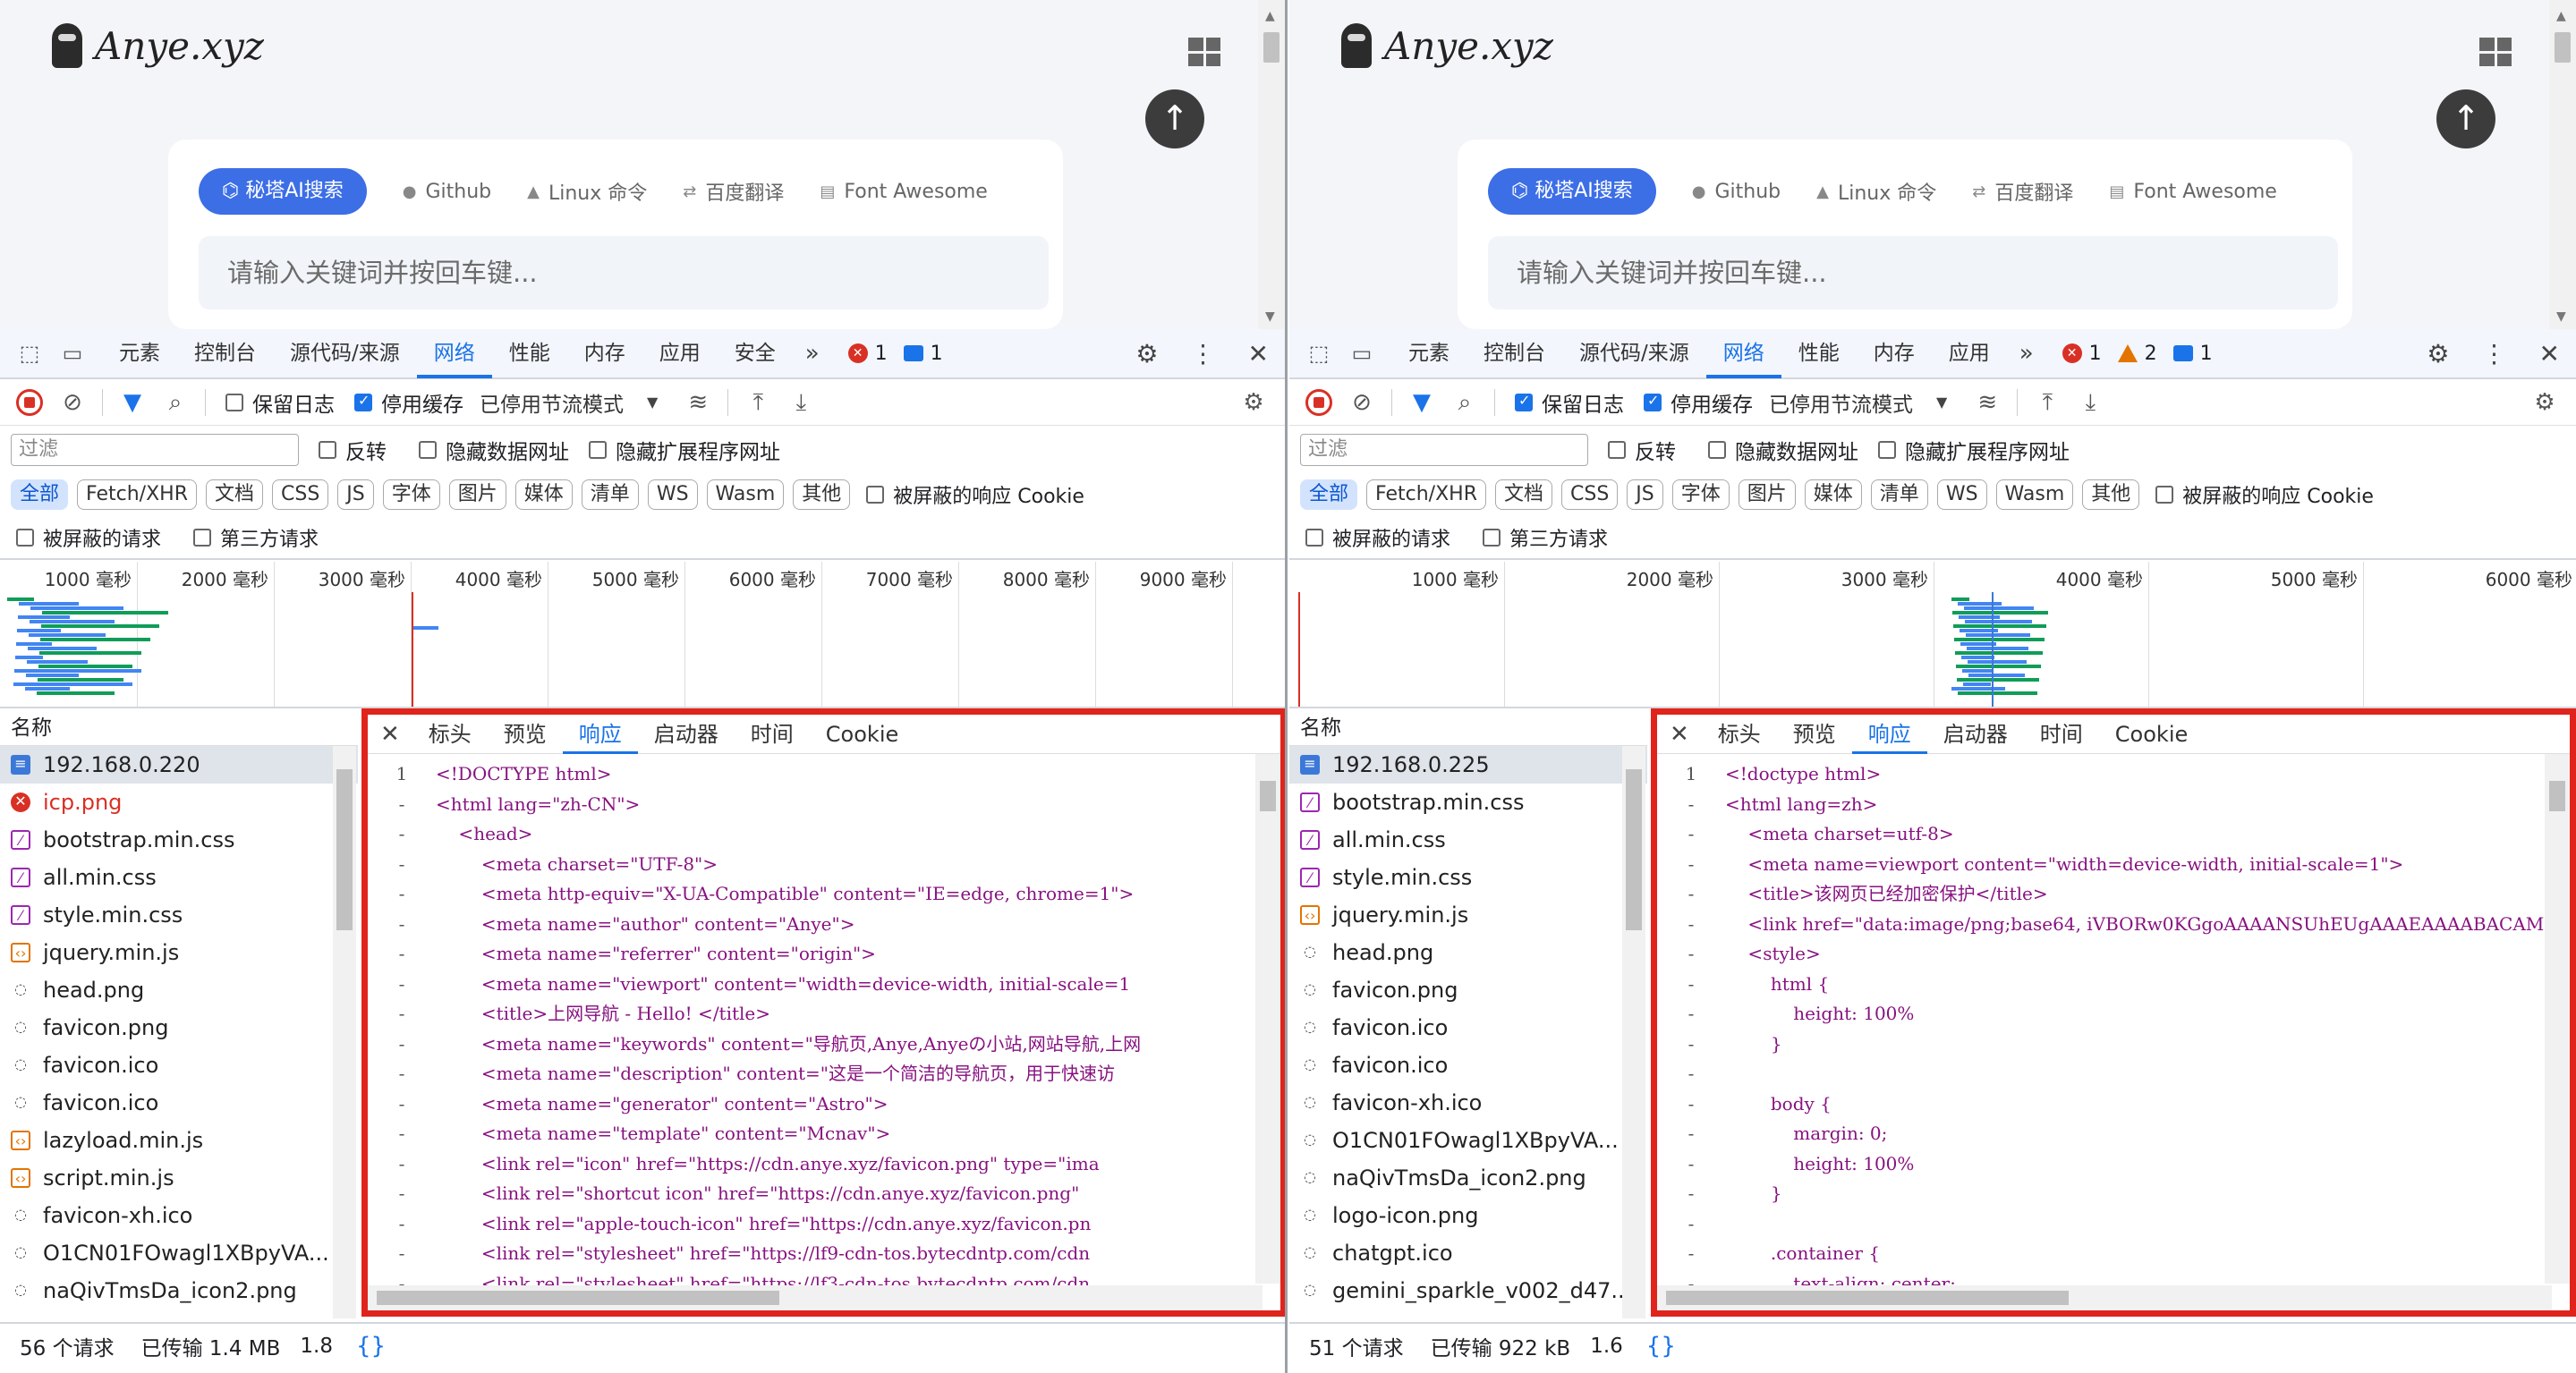 Image resolution: width=2576 pixels, height=1373 pixels. I want to click on detail-tab-1: 预览, so click(1814, 734).